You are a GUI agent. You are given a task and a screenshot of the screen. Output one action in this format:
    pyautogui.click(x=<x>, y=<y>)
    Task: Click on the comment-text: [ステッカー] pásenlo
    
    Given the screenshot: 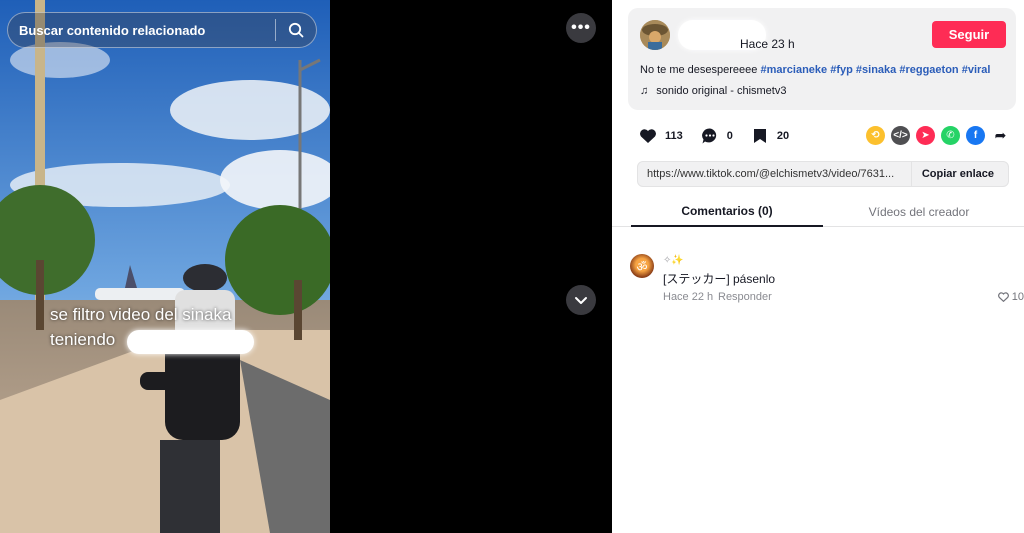 What is the action you would take?
    pyautogui.click(x=719, y=279)
    